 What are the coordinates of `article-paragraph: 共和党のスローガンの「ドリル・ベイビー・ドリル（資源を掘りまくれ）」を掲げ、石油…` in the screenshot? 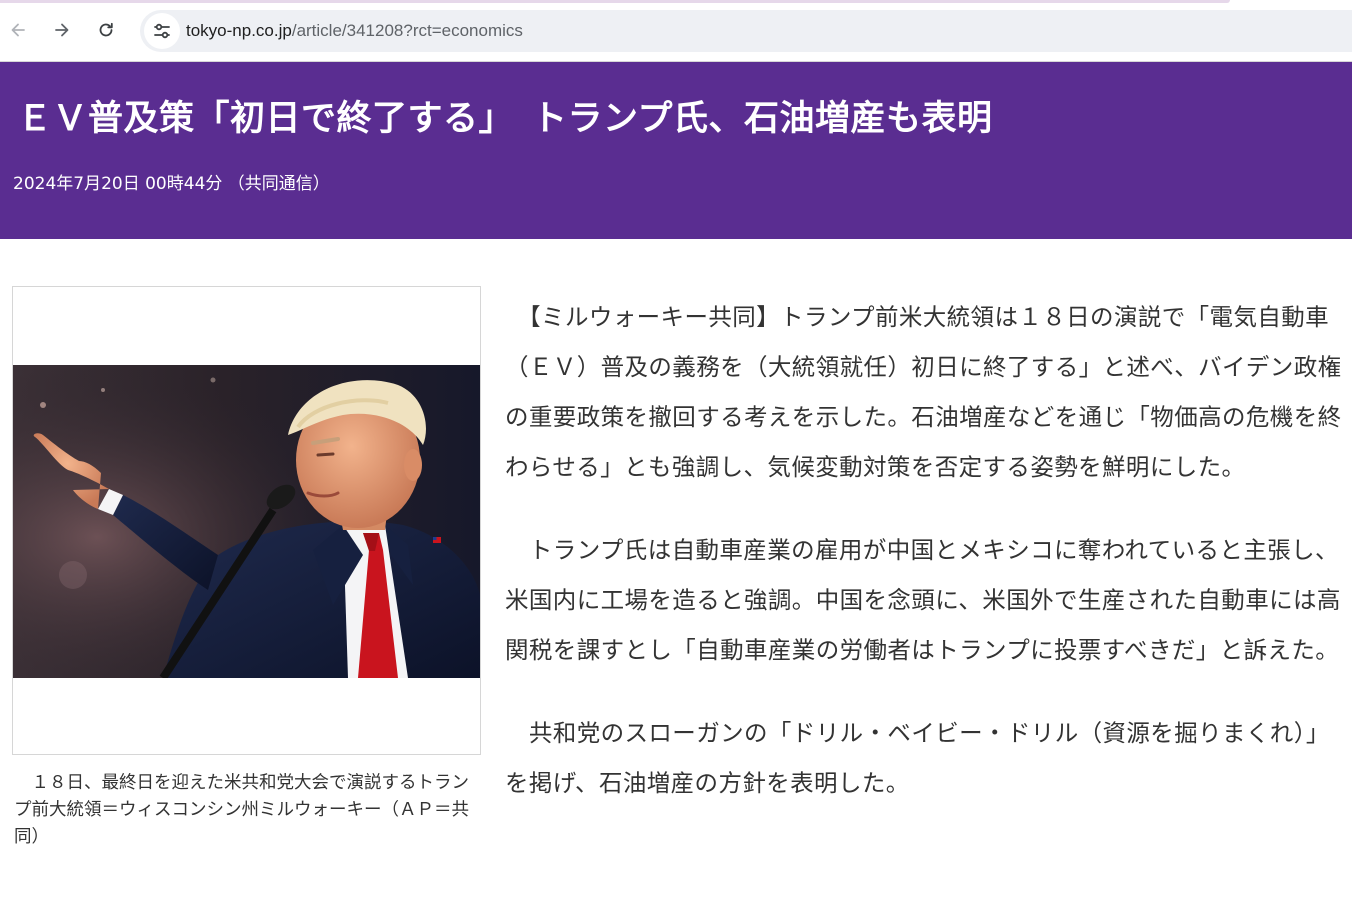 It's located at (917, 758).